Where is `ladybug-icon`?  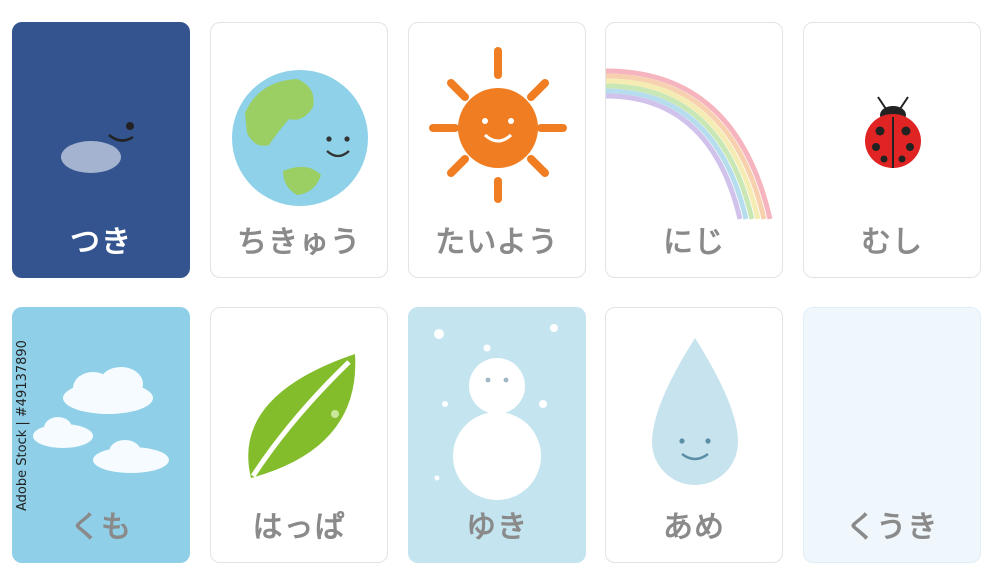 ladybug-icon is located at coordinates (893, 132).